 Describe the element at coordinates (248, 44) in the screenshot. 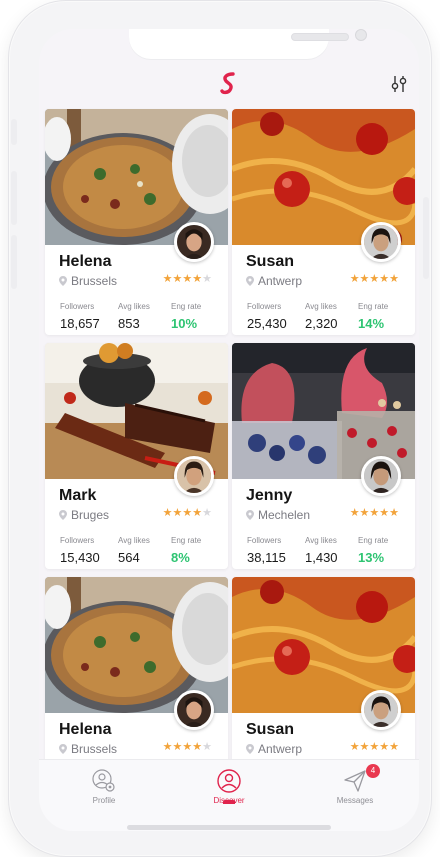

I see `notch` at that location.